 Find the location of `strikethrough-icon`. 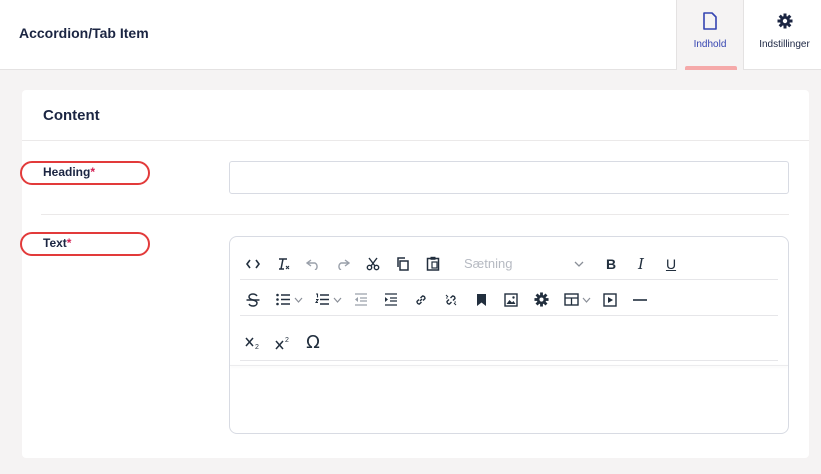

strikethrough-icon is located at coordinates (253, 300).